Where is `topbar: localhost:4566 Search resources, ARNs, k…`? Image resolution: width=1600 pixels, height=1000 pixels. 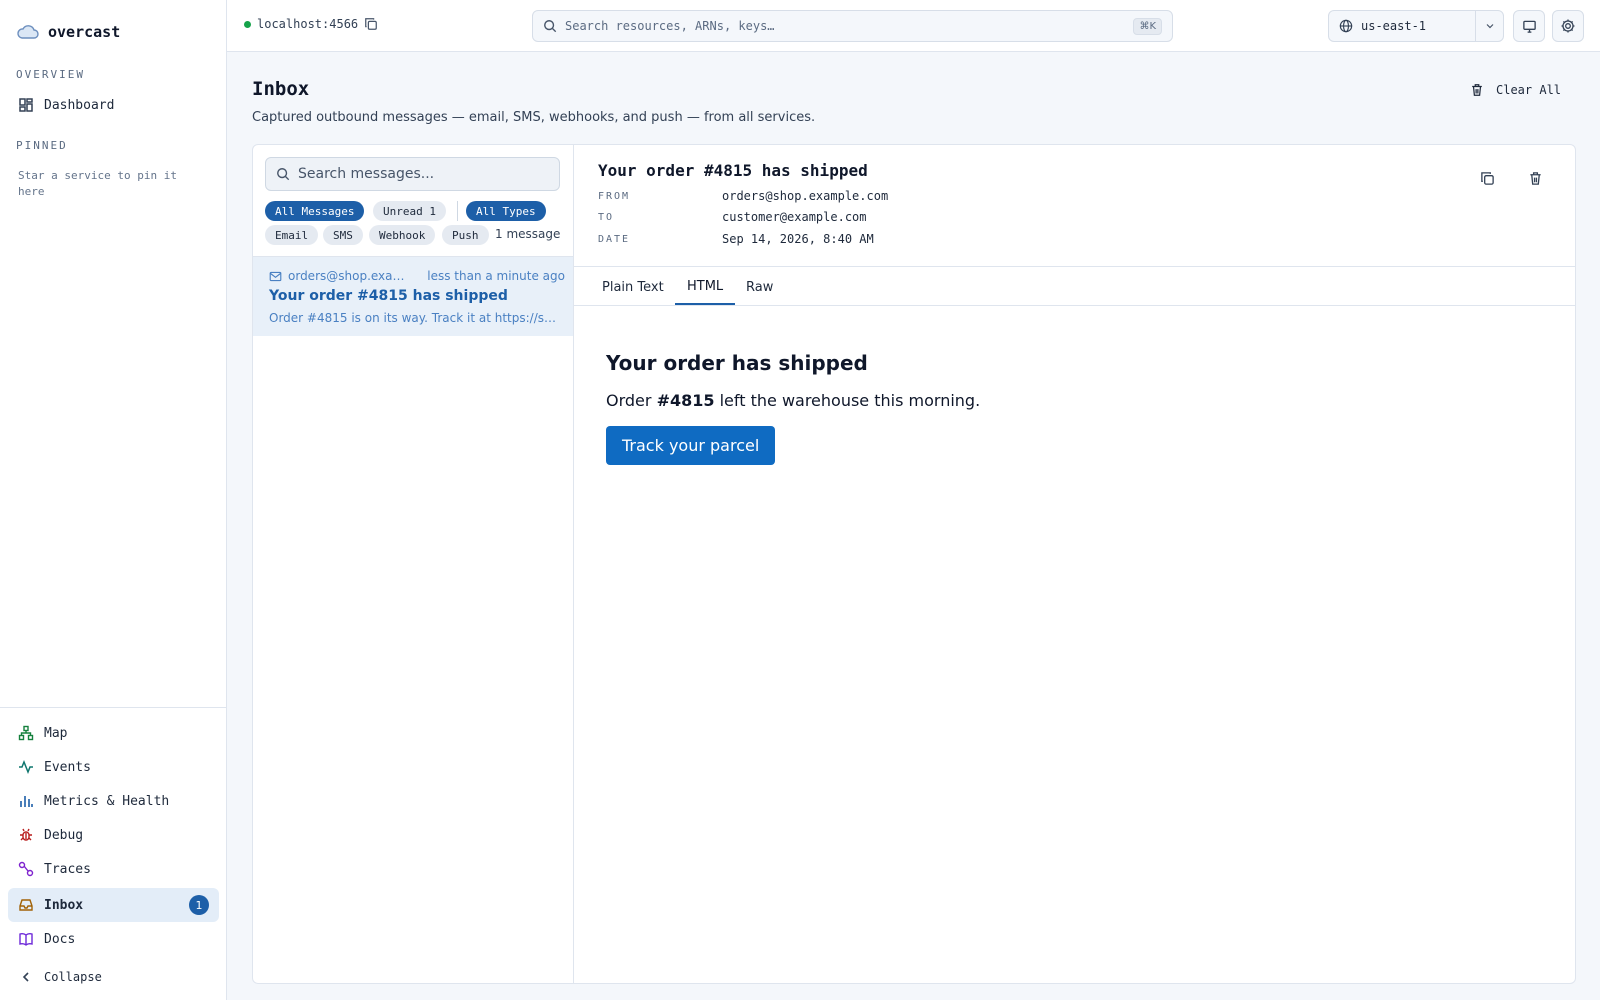
topbar: localhost:4566 Search resources, ARNs, k… is located at coordinates (913, 26).